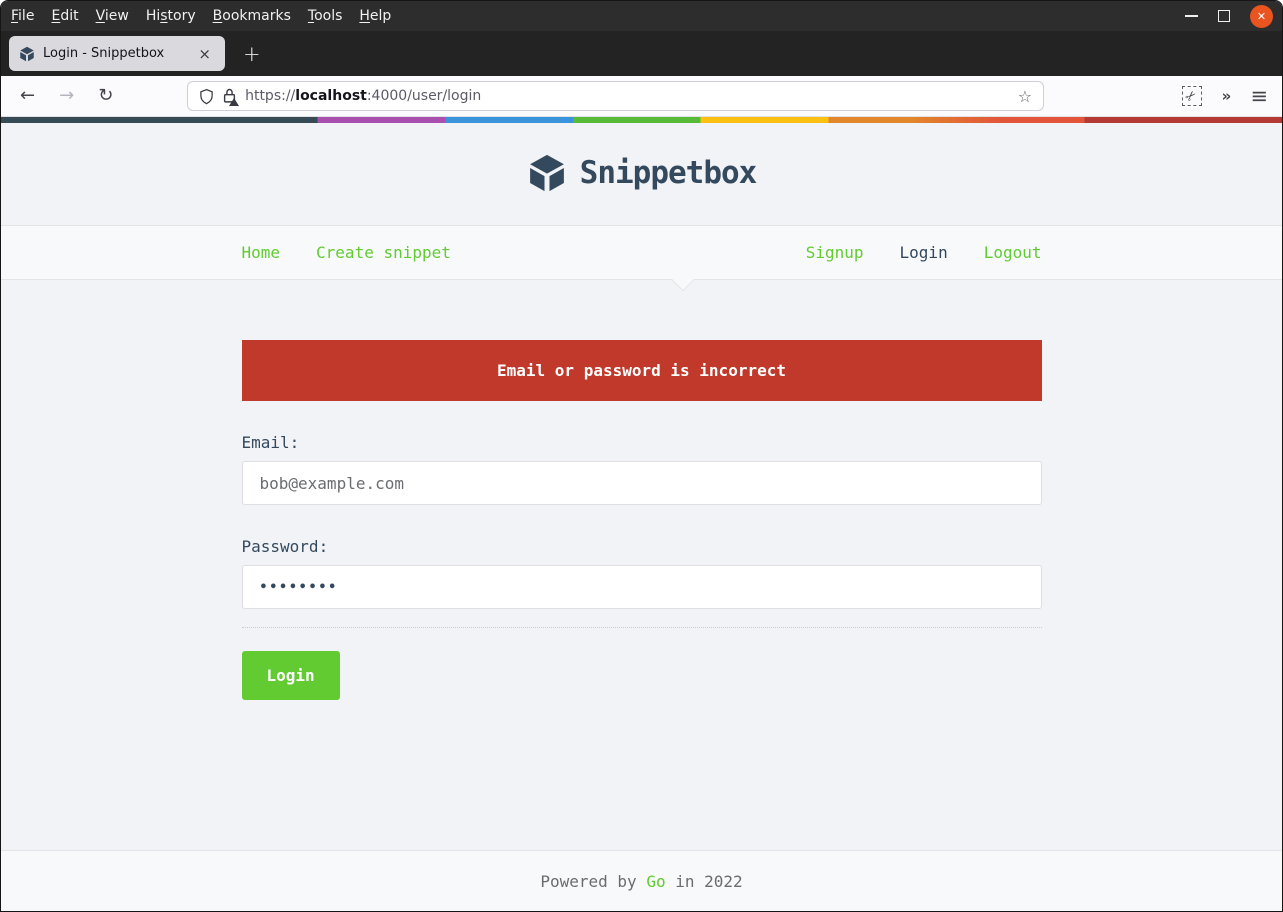 Image resolution: width=1283 pixels, height=912 pixels. What do you see at coordinates (1013, 252) in the screenshot?
I see `nav-link-logout: Logout` at bounding box center [1013, 252].